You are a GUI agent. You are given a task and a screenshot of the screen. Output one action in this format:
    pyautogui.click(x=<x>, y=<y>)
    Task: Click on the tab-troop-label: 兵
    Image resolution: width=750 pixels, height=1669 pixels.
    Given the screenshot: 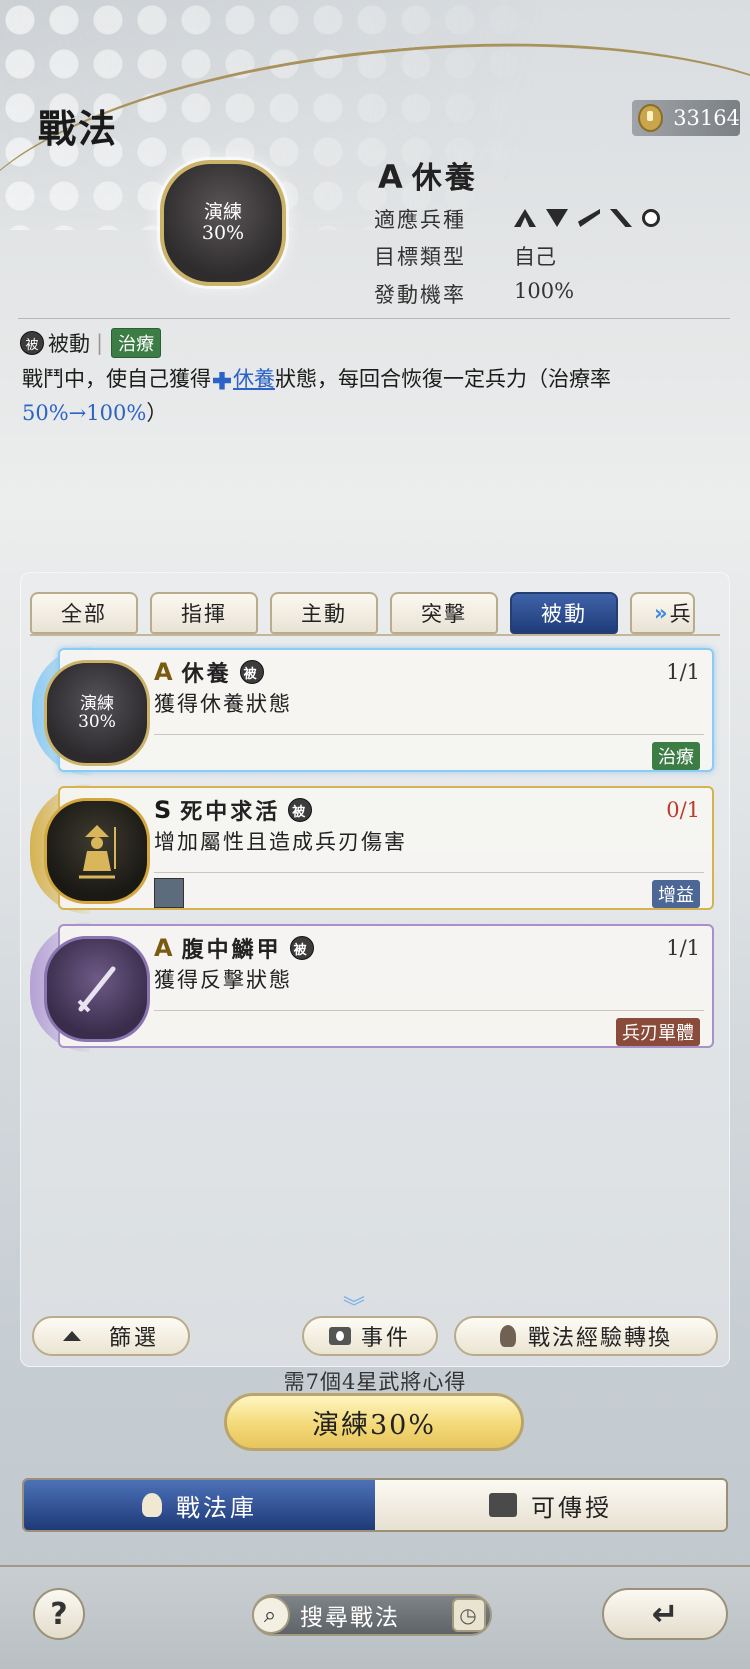 What is the action you would take?
    pyautogui.click(x=681, y=614)
    